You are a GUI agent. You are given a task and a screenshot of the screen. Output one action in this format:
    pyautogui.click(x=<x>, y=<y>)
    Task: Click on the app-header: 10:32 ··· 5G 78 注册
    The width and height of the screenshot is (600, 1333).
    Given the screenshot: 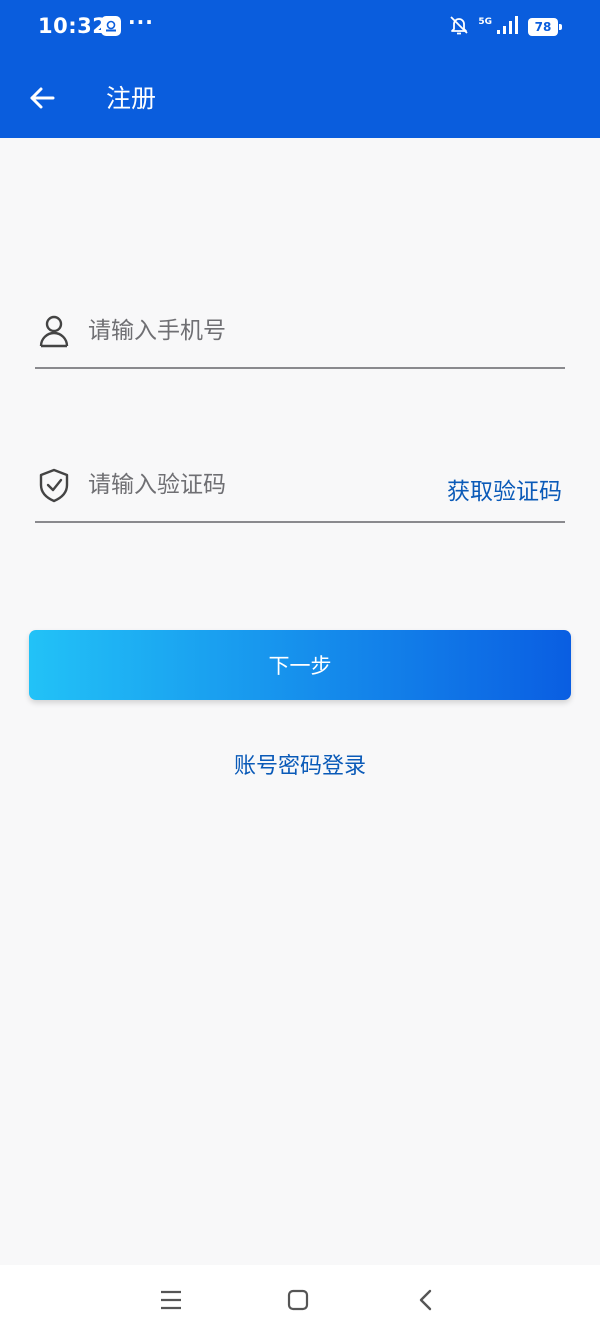 What is the action you would take?
    pyautogui.click(x=300, y=69)
    